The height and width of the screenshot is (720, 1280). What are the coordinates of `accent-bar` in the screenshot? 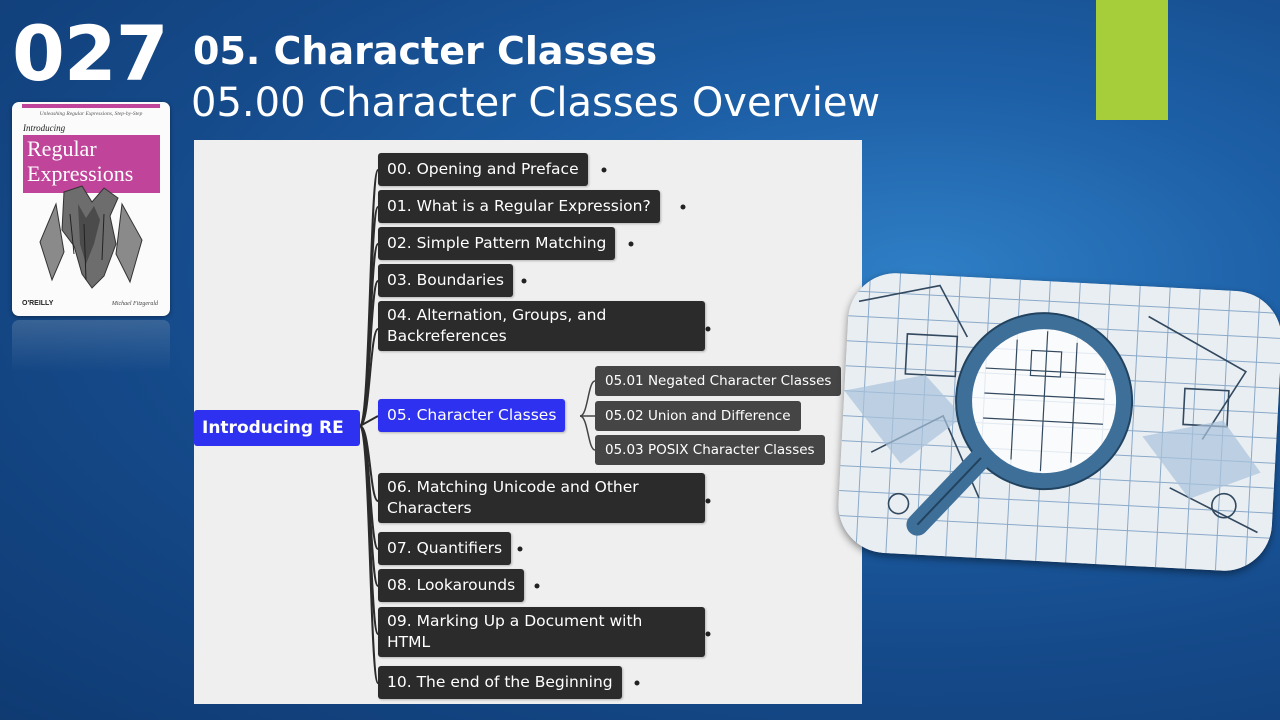 It's located at (1132, 60).